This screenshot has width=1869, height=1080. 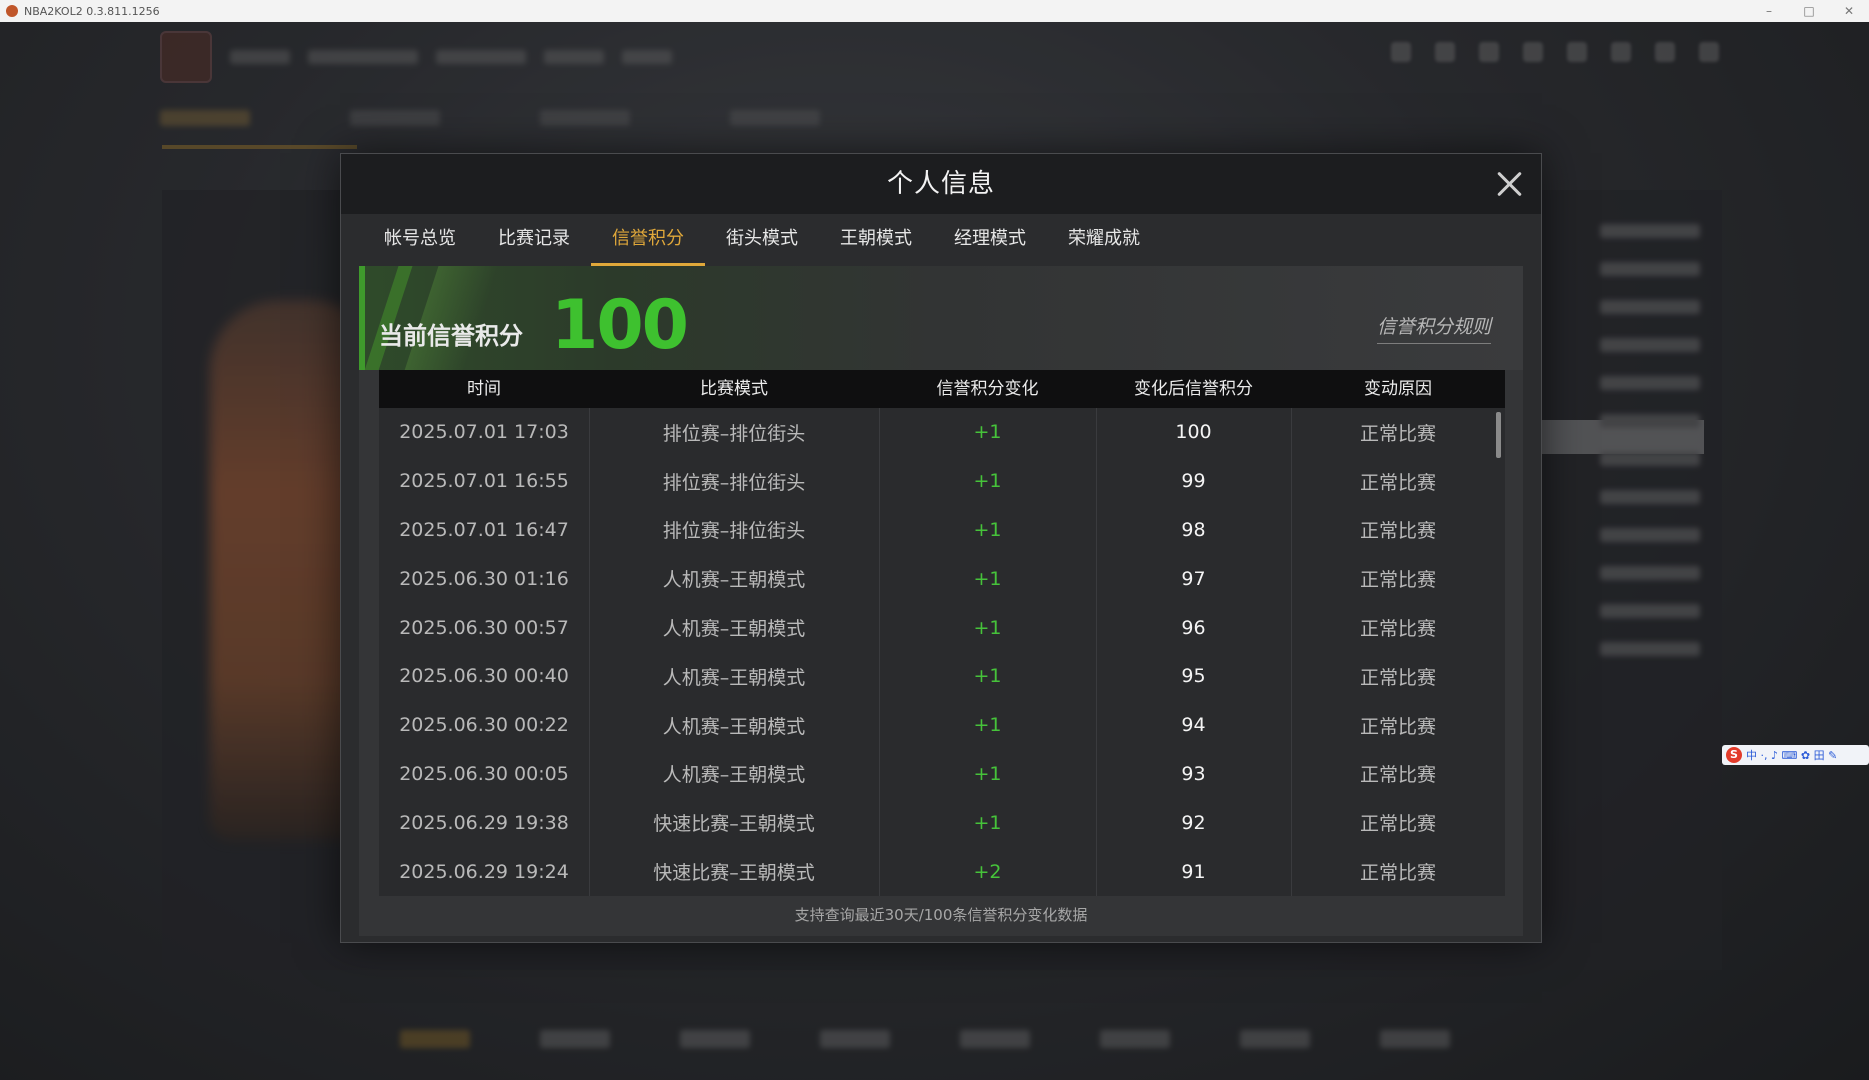 What do you see at coordinates (648, 240) in the screenshot?
I see `tab-credit-score: 信誉积分` at bounding box center [648, 240].